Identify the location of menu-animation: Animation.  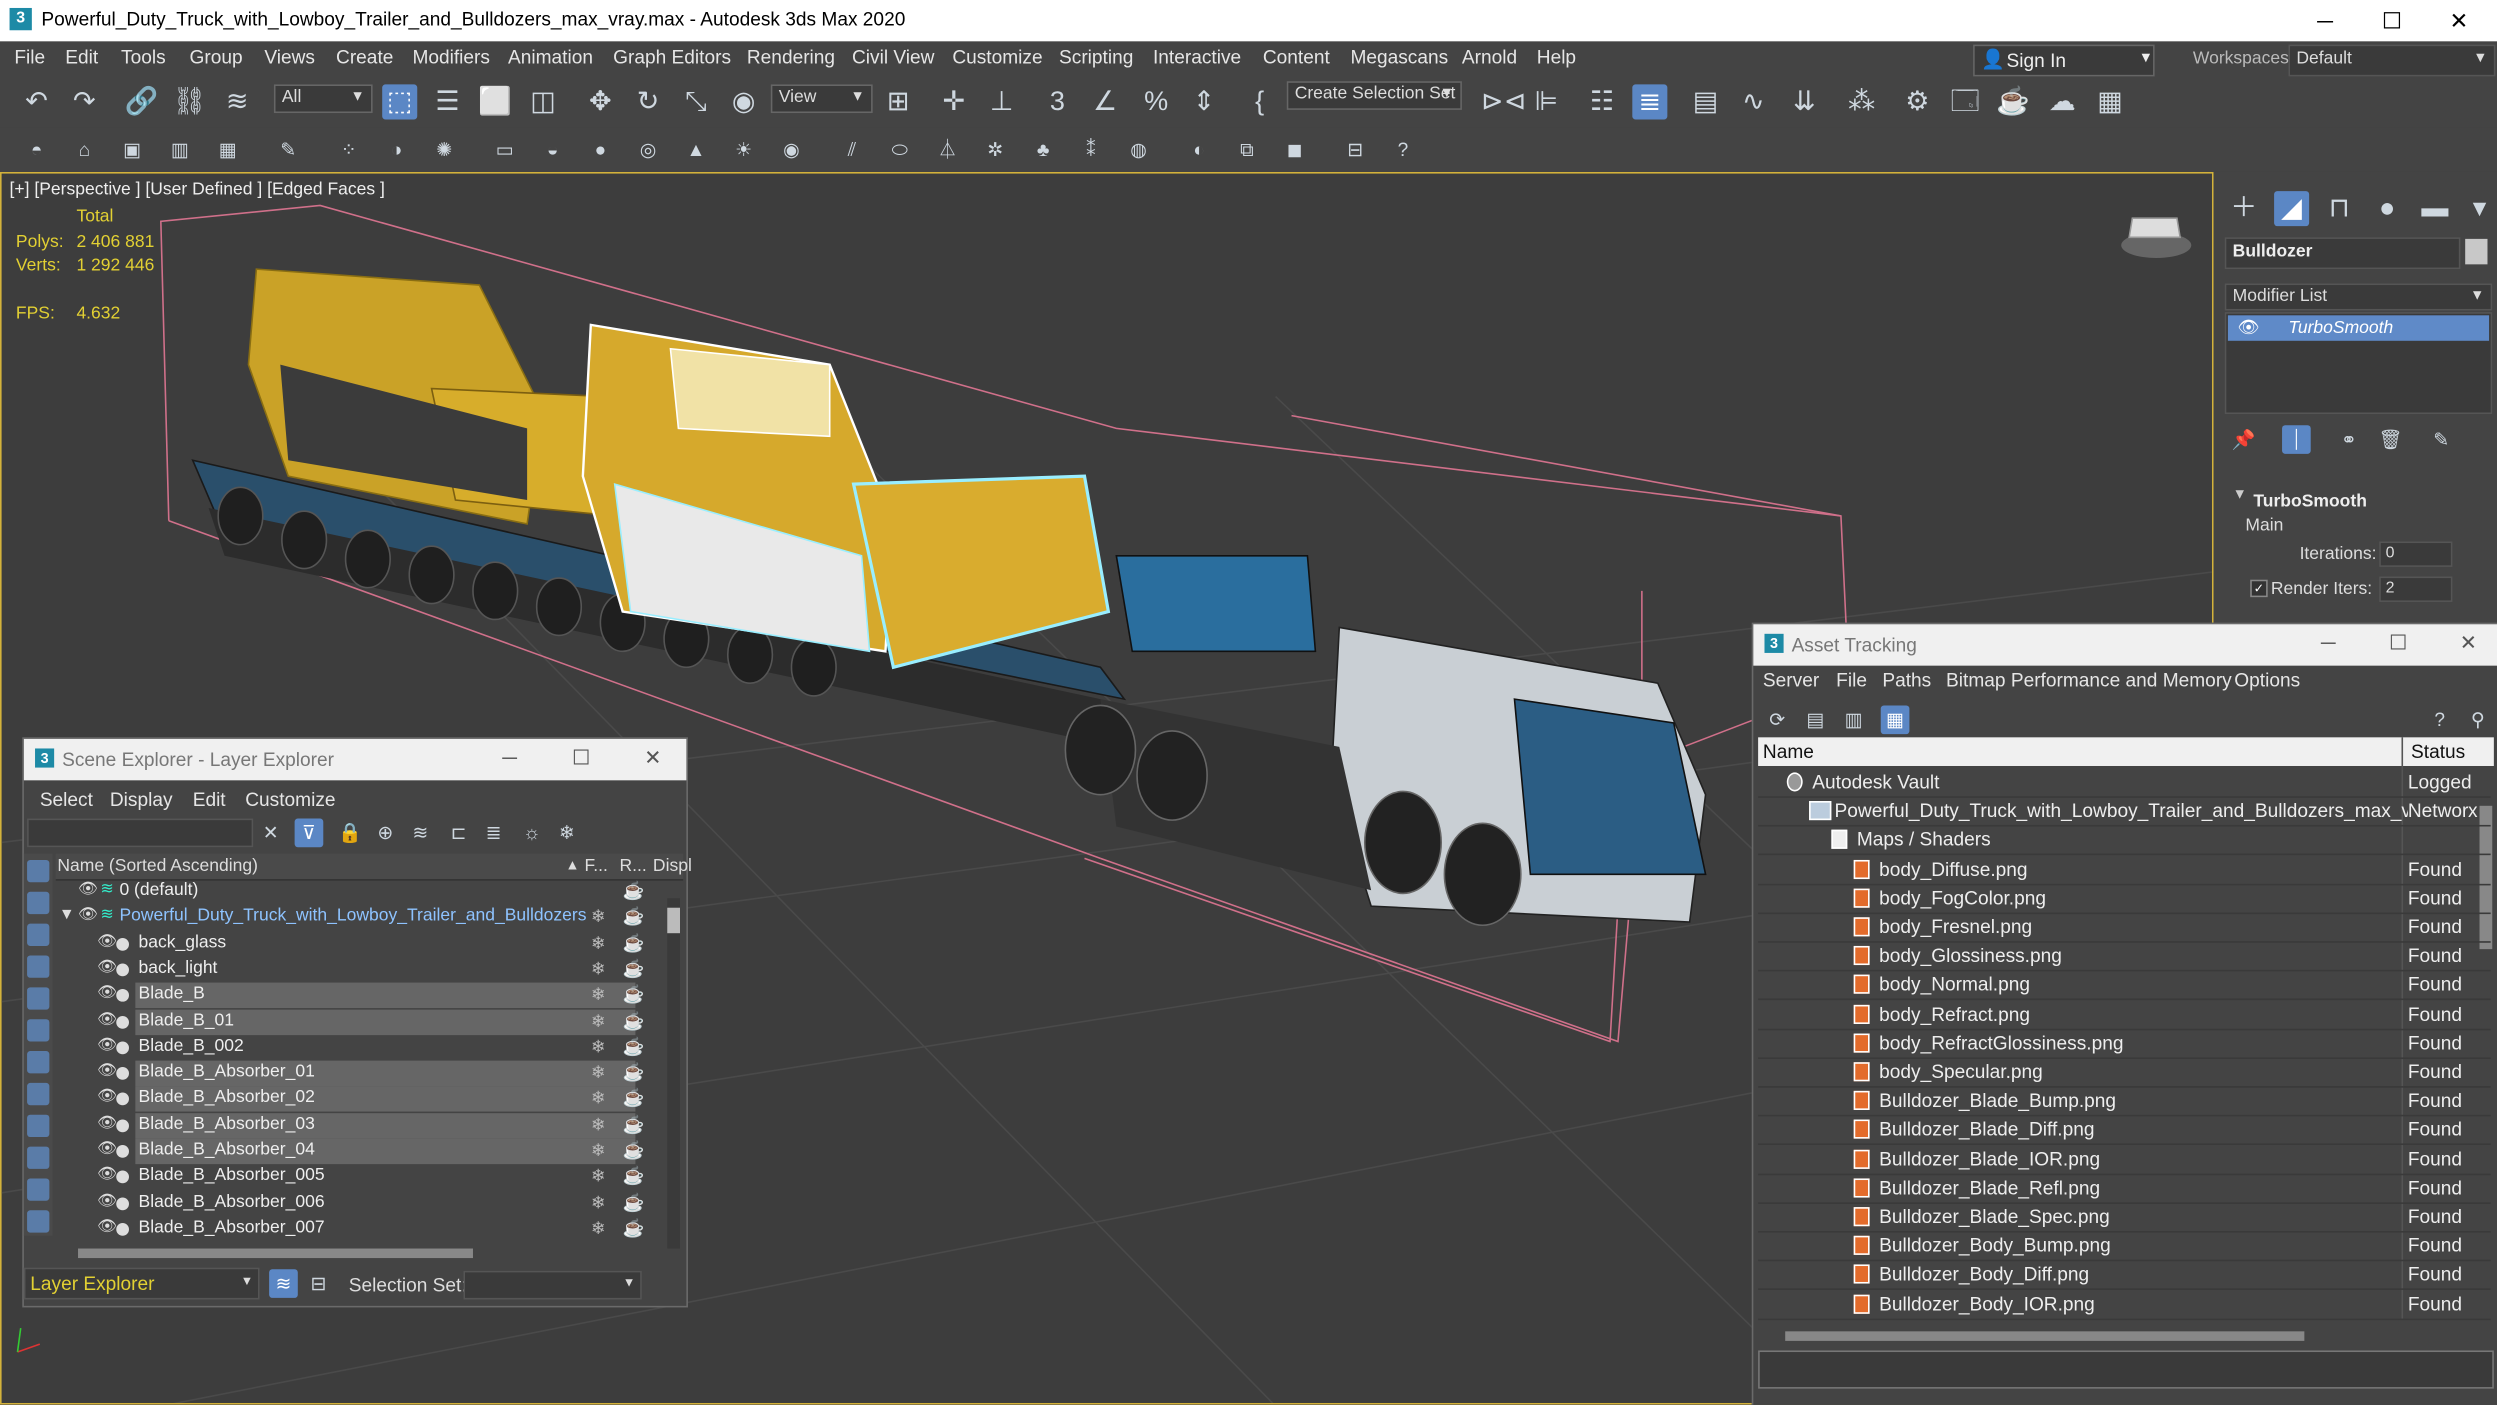
(550, 57).